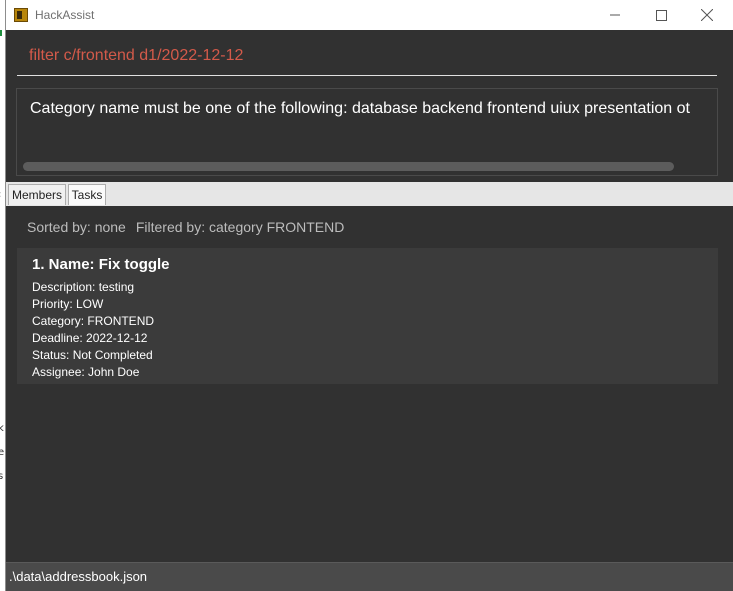 This screenshot has height=591, width=733. I want to click on background-fragment: s, so click(2, 476).